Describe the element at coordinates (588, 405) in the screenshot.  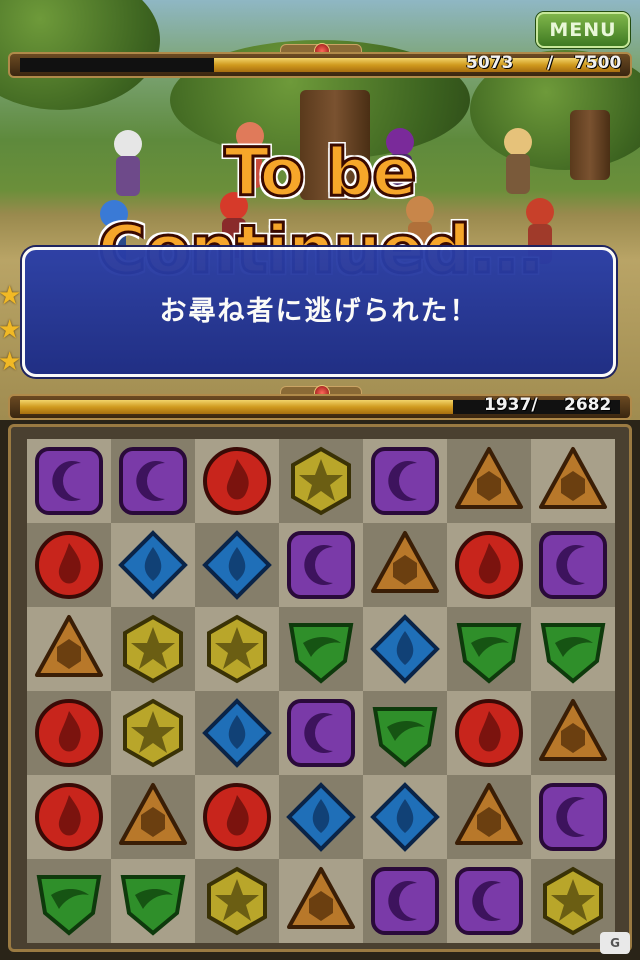
I see `party-hp-max: 2682` at that location.